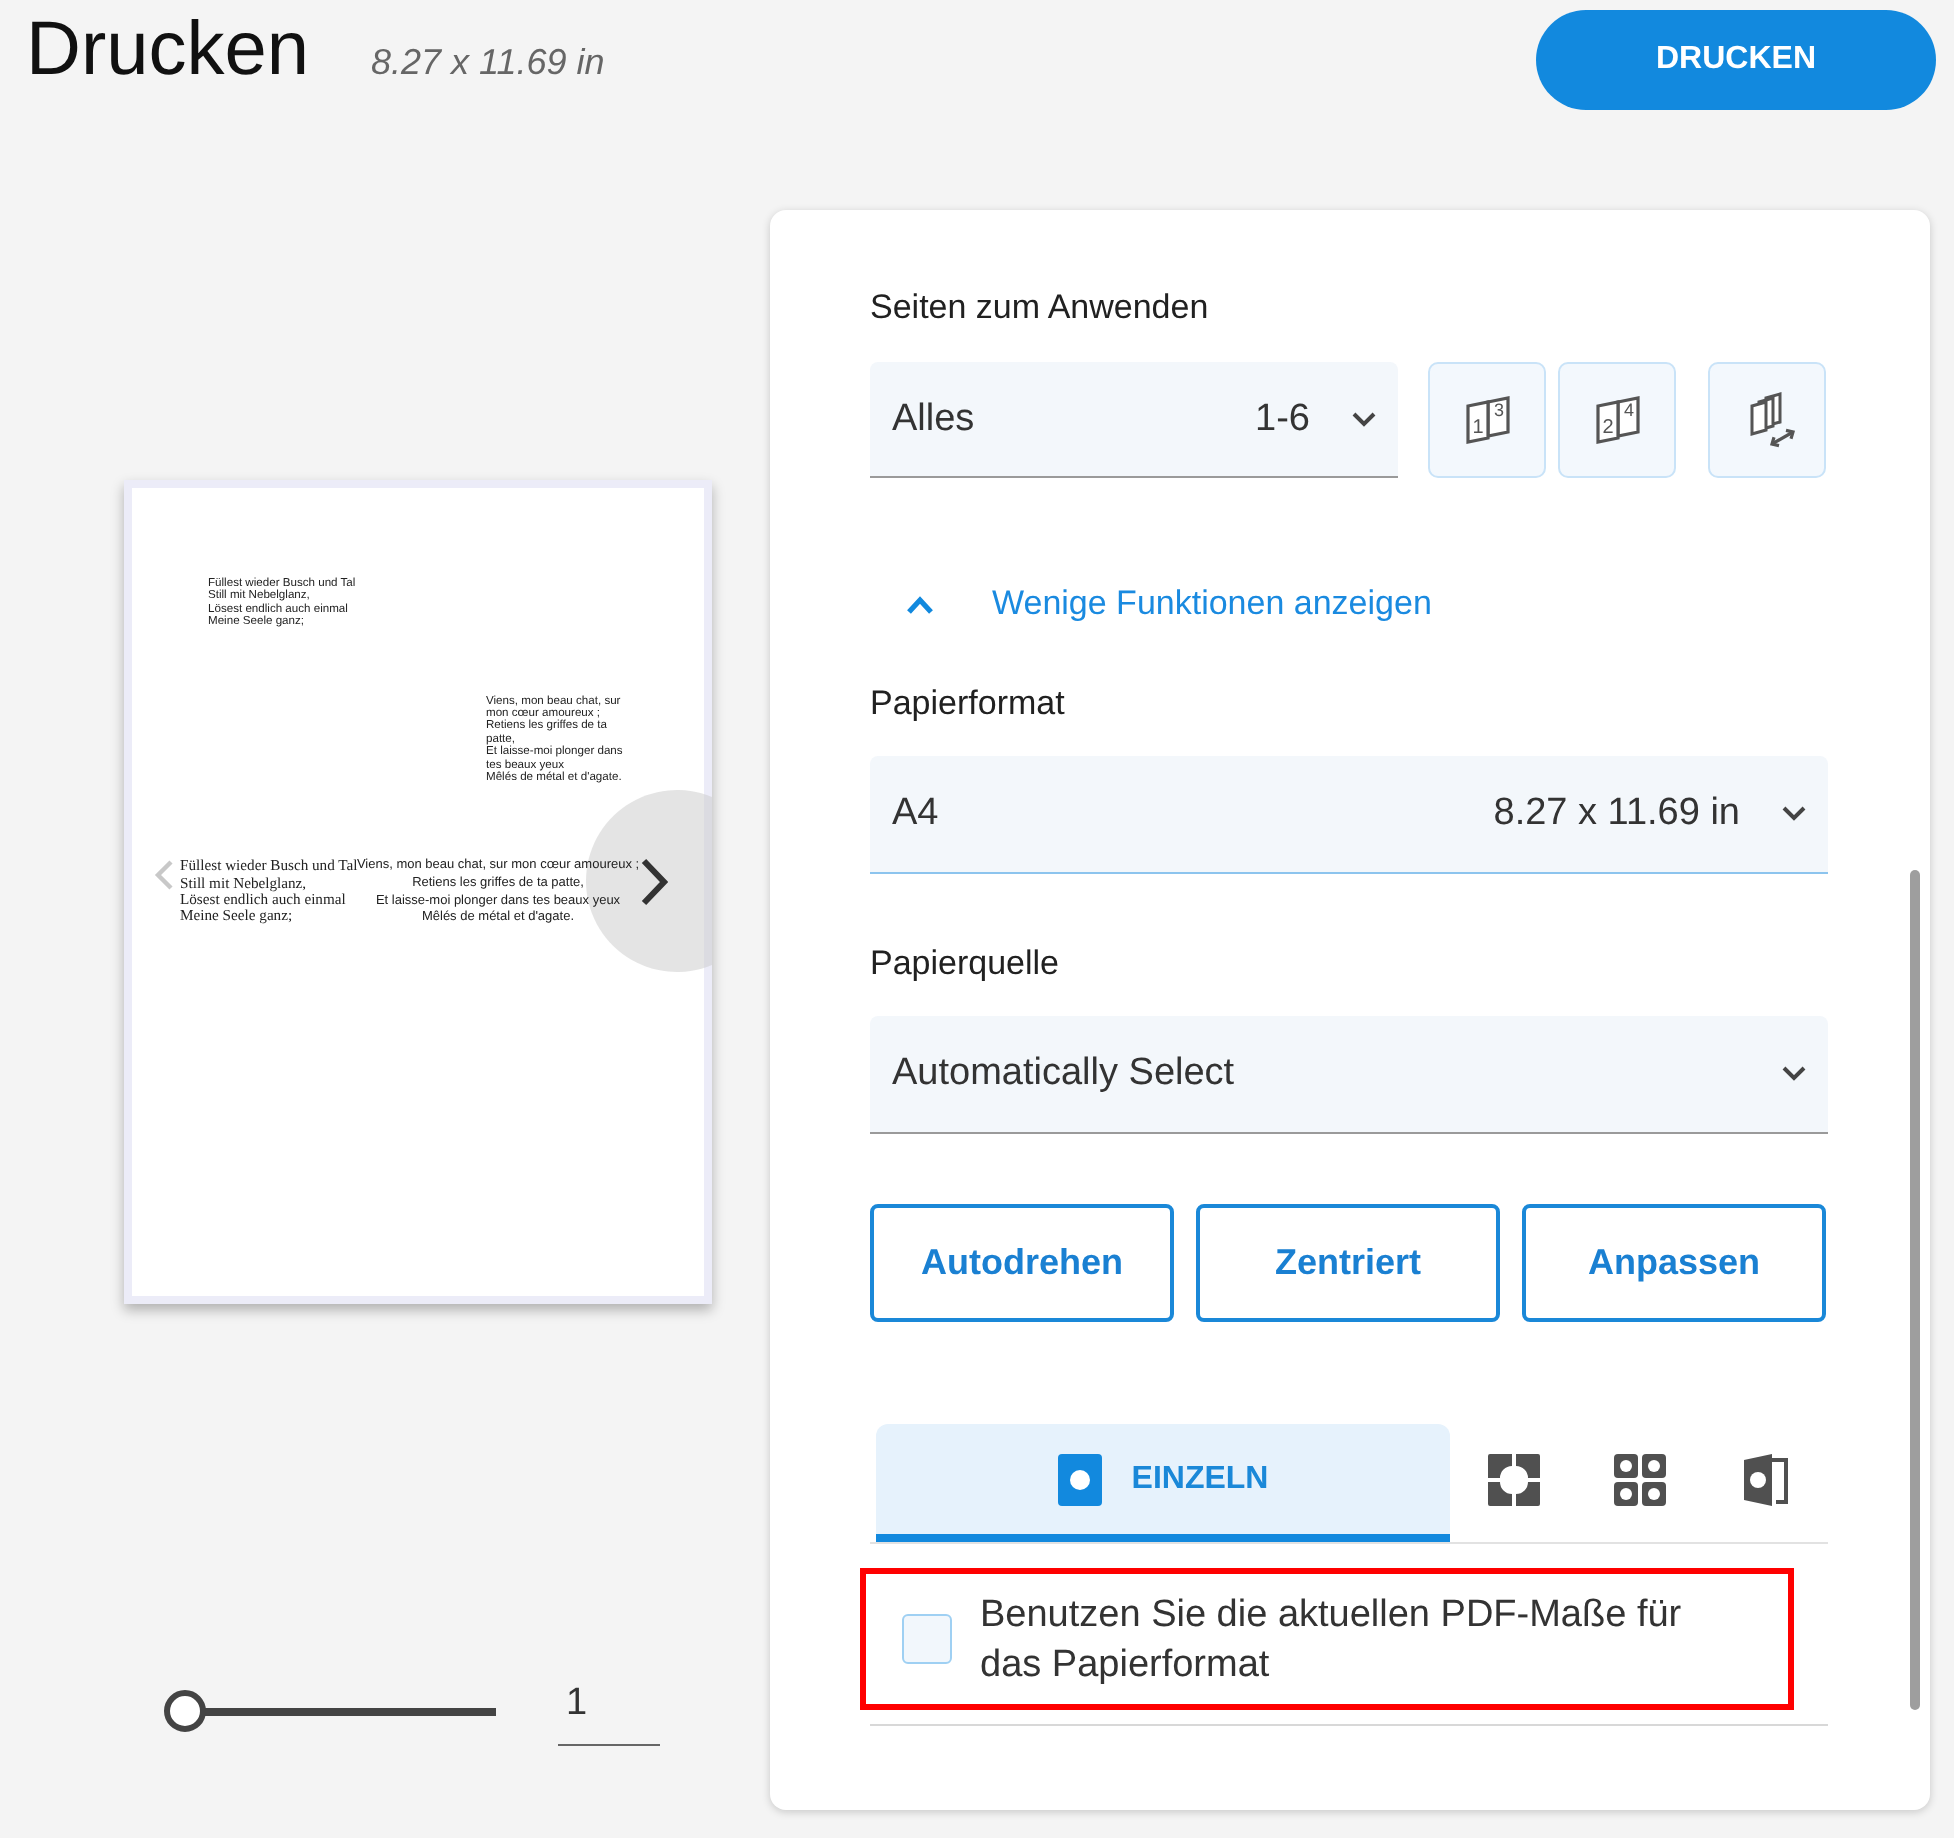  Describe the element at coordinates (1332, 1640) in the screenshot. I see `option-label: Benutzen Sie die aktuellen PDF-Maße für das Papierformat` at that location.